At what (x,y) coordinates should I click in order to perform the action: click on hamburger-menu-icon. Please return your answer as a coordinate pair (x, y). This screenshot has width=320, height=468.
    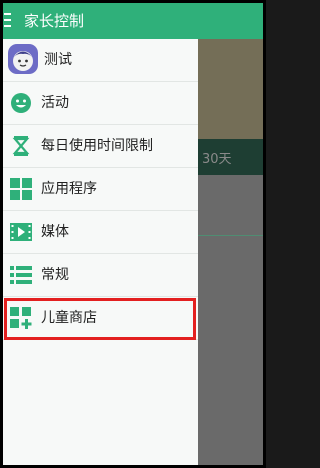
    Looking at the image, I should click on (7, 20).